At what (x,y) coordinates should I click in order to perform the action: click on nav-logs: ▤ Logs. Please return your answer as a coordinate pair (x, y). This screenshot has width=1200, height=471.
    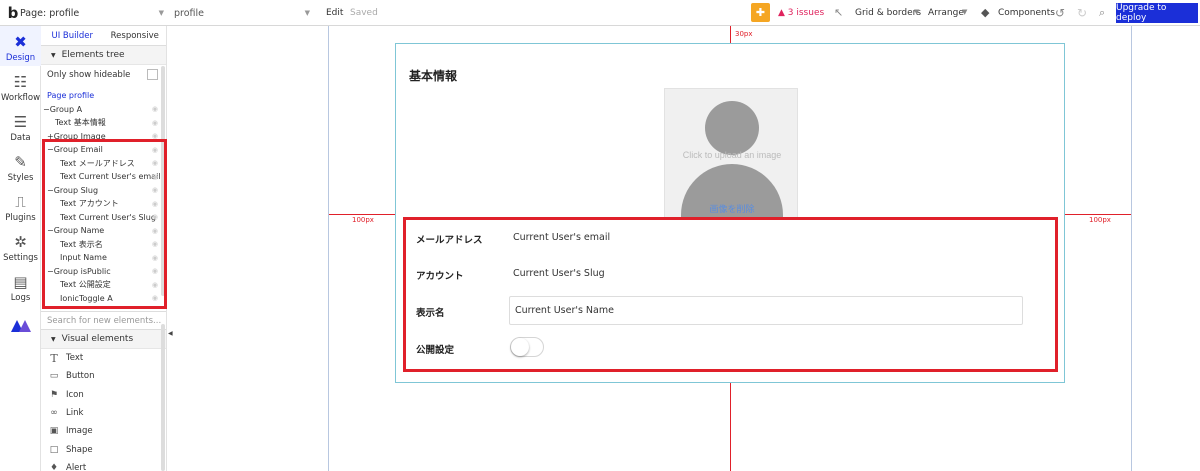
    Looking at the image, I should click on (20, 286).